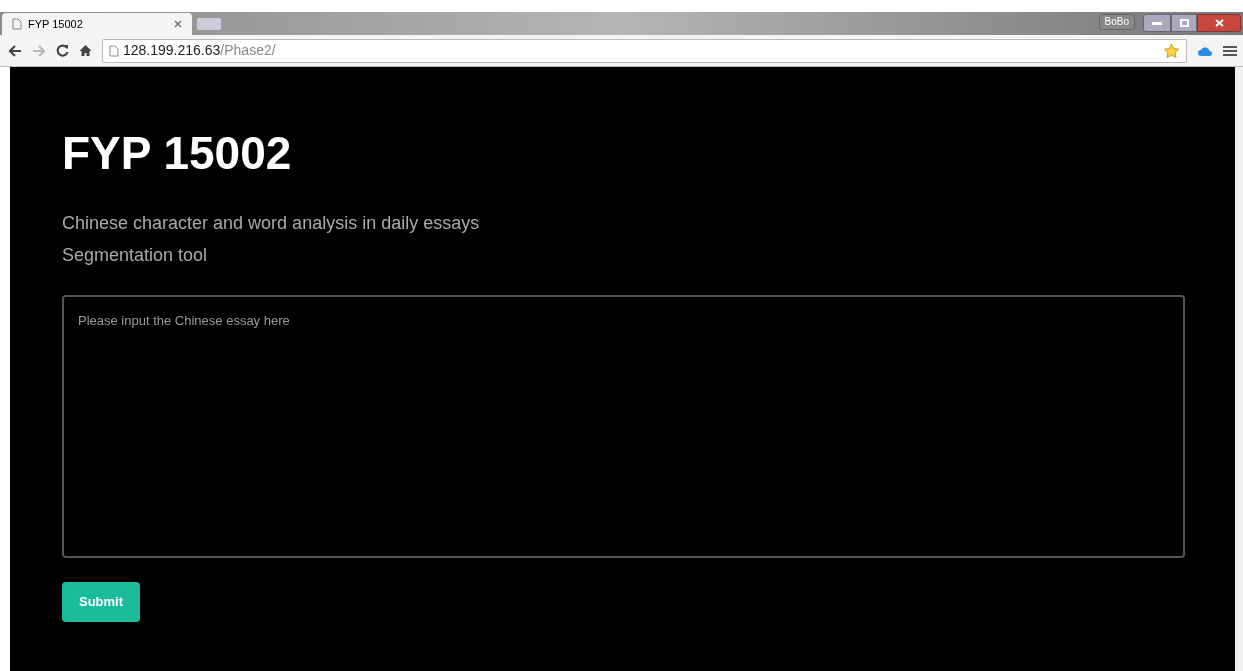  What do you see at coordinates (55, 24) in the screenshot?
I see `tab-title: FYP 15002` at bounding box center [55, 24].